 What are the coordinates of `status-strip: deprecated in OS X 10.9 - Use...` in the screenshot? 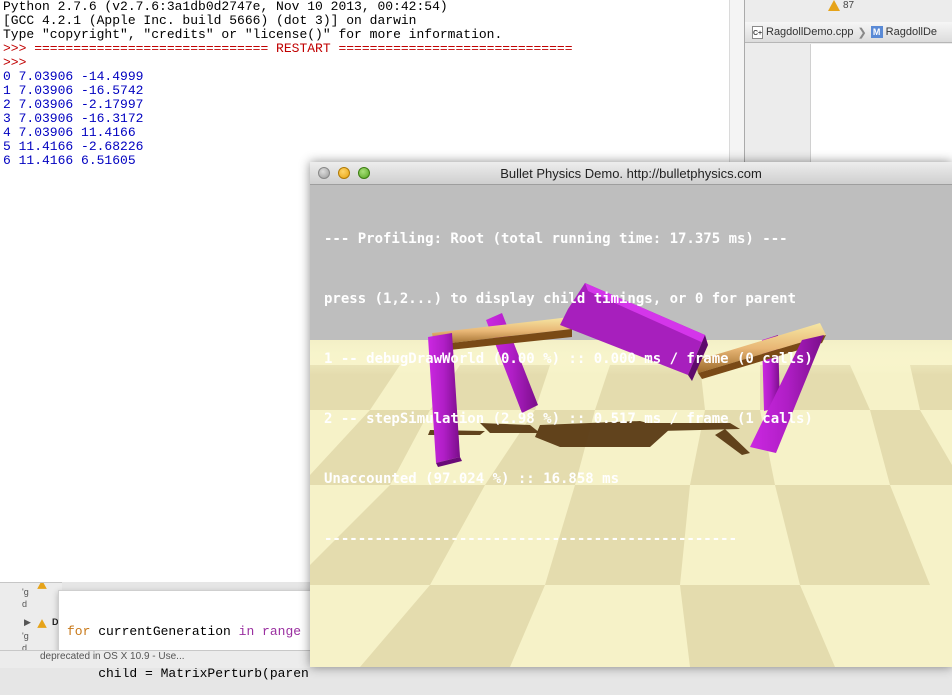 It's located at (155, 659).